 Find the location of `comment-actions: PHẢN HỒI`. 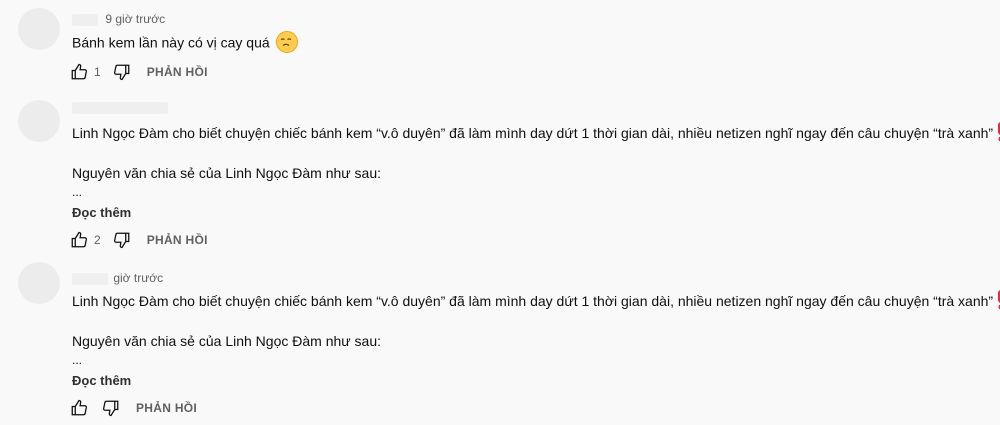

comment-actions: PHẢN HỒI is located at coordinates (133, 408).